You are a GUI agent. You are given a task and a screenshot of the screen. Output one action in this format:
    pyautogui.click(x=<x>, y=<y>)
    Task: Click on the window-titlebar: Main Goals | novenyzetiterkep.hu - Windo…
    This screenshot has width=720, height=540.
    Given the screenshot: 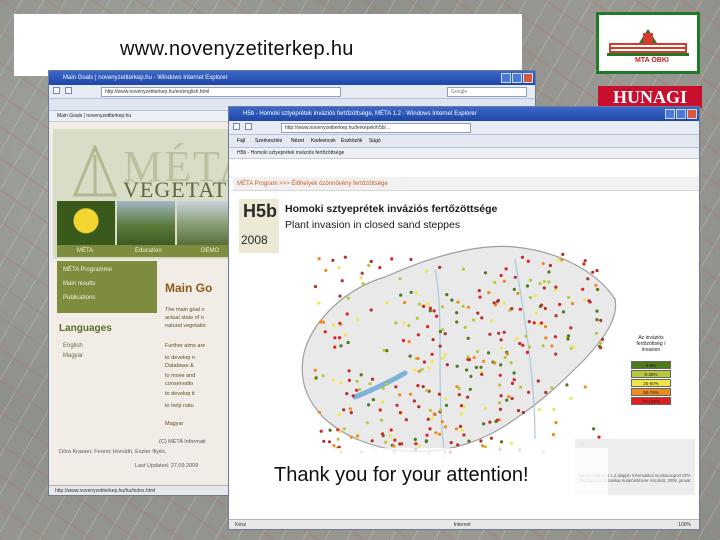 What is the action you would take?
    pyautogui.click(x=292, y=78)
    